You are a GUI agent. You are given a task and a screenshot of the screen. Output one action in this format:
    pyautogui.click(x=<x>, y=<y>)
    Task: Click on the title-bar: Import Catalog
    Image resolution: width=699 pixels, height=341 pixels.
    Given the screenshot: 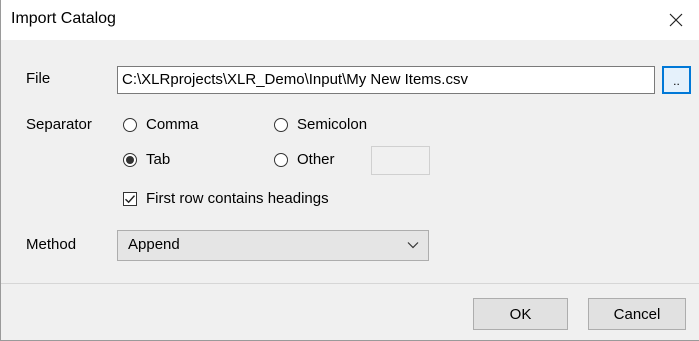 What is the action you would take?
    pyautogui.click(x=350, y=20)
    